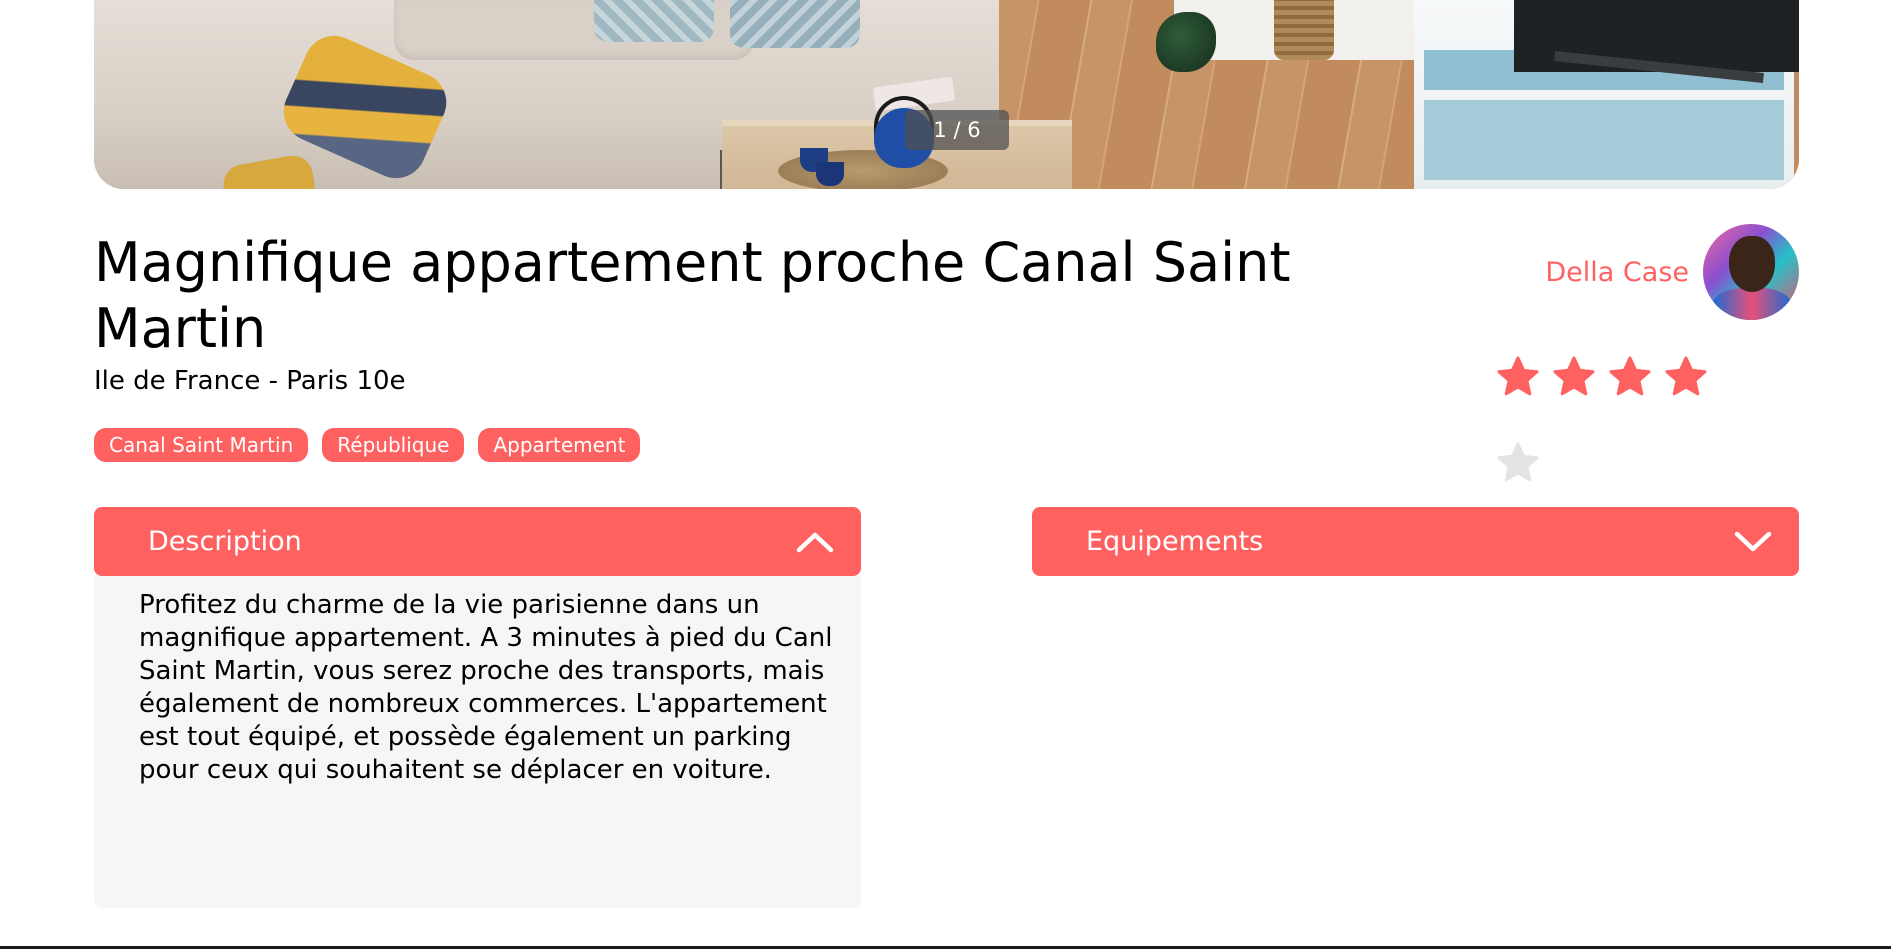 The height and width of the screenshot is (949, 1891). Describe the element at coordinates (225, 541) in the screenshot. I see `collapse-description-title: Description` at that location.